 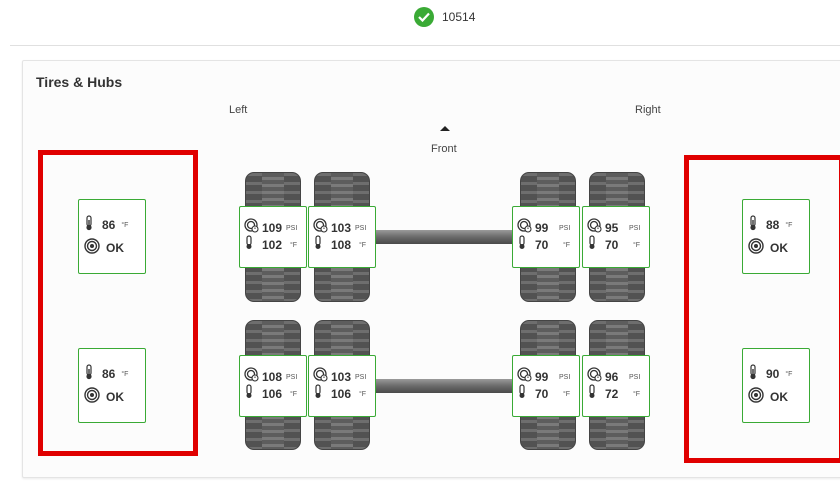 What do you see at coordinates (272, 228) in the screenshot?
I see `tire-pressure: 109` at bounding box center [272, 228].